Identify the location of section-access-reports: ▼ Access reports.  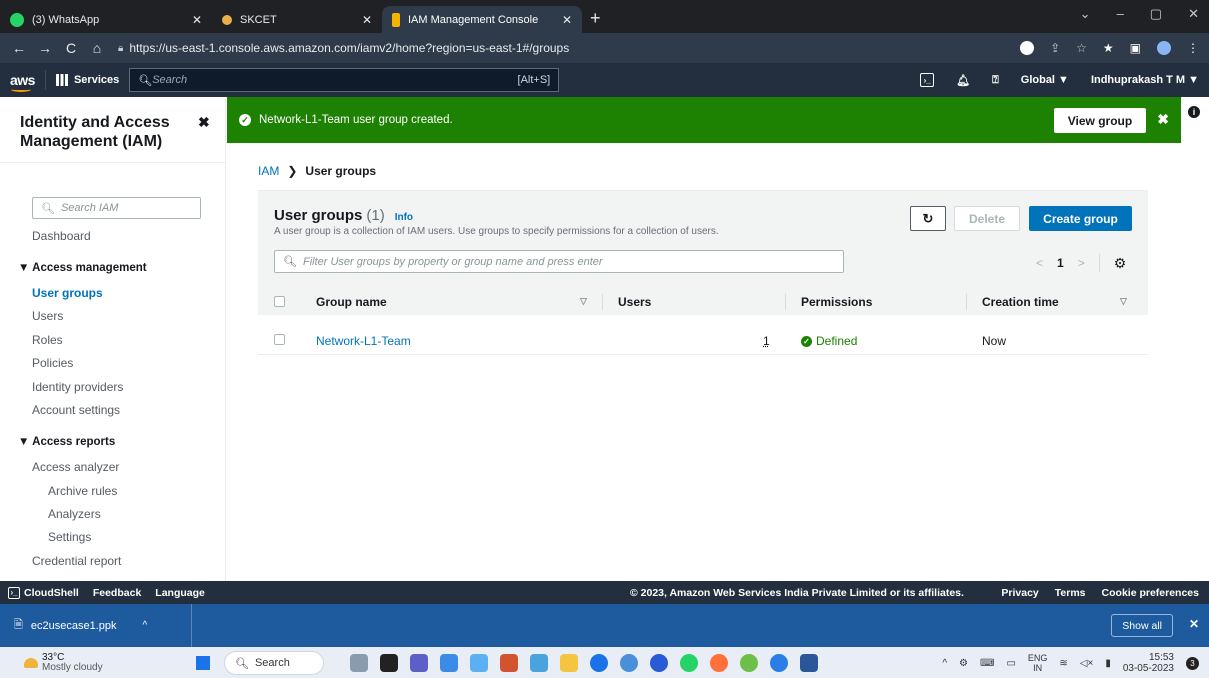
(66, 442).